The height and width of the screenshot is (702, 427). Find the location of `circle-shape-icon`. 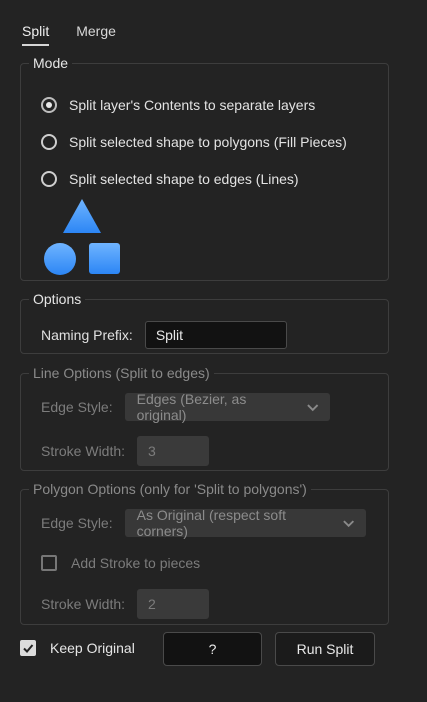

circle-shape-icon is located at coordinates (60, 259).